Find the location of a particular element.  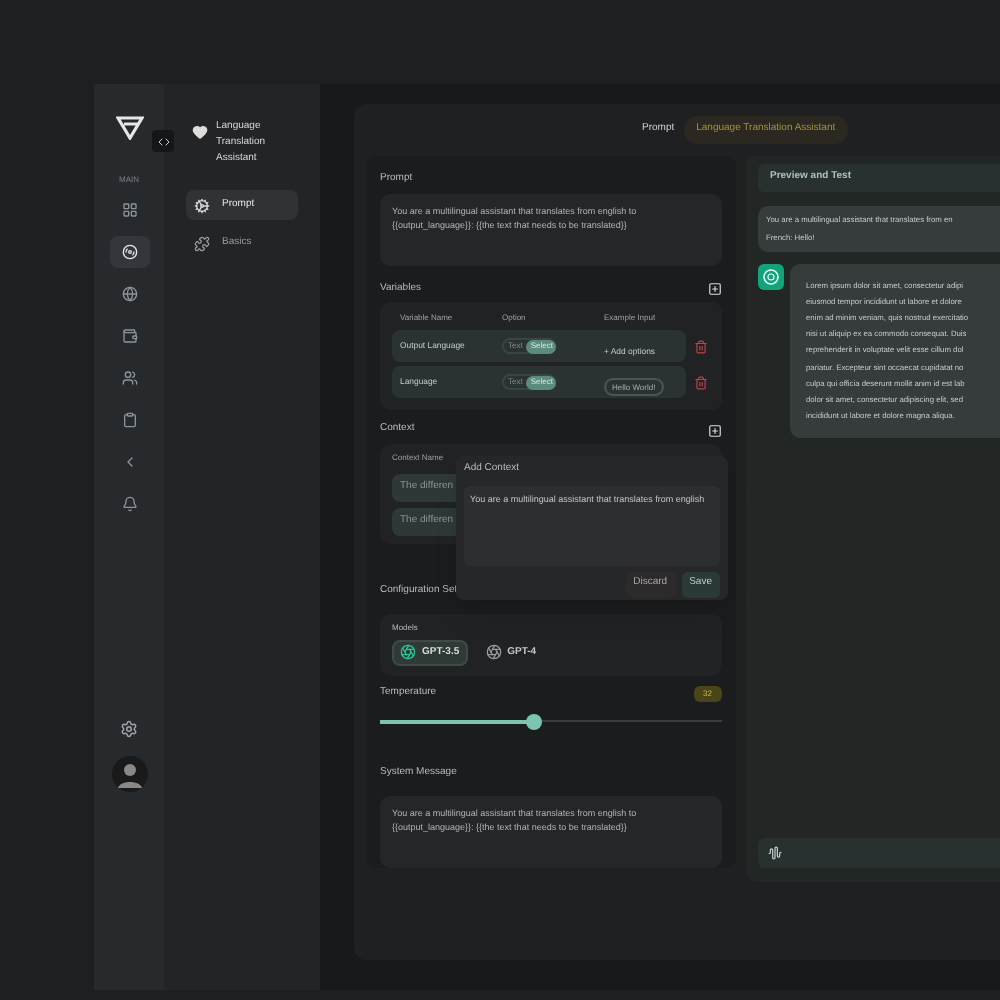

heart-icon is located at coordinates (200, 132).